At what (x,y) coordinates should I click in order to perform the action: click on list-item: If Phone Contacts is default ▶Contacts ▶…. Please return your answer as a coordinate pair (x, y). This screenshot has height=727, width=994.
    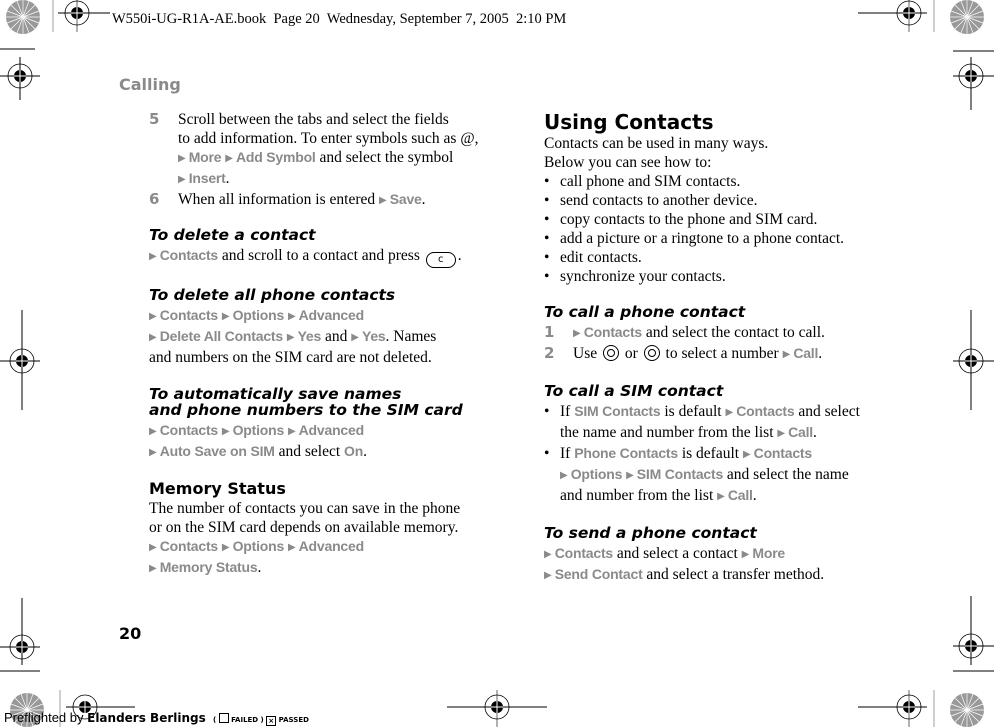
    Looking at the image, I should click on (719, 475).